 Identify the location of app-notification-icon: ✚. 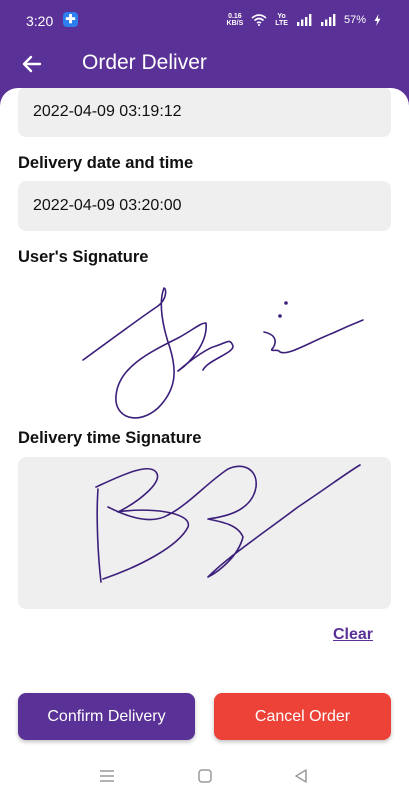
(70, 19).